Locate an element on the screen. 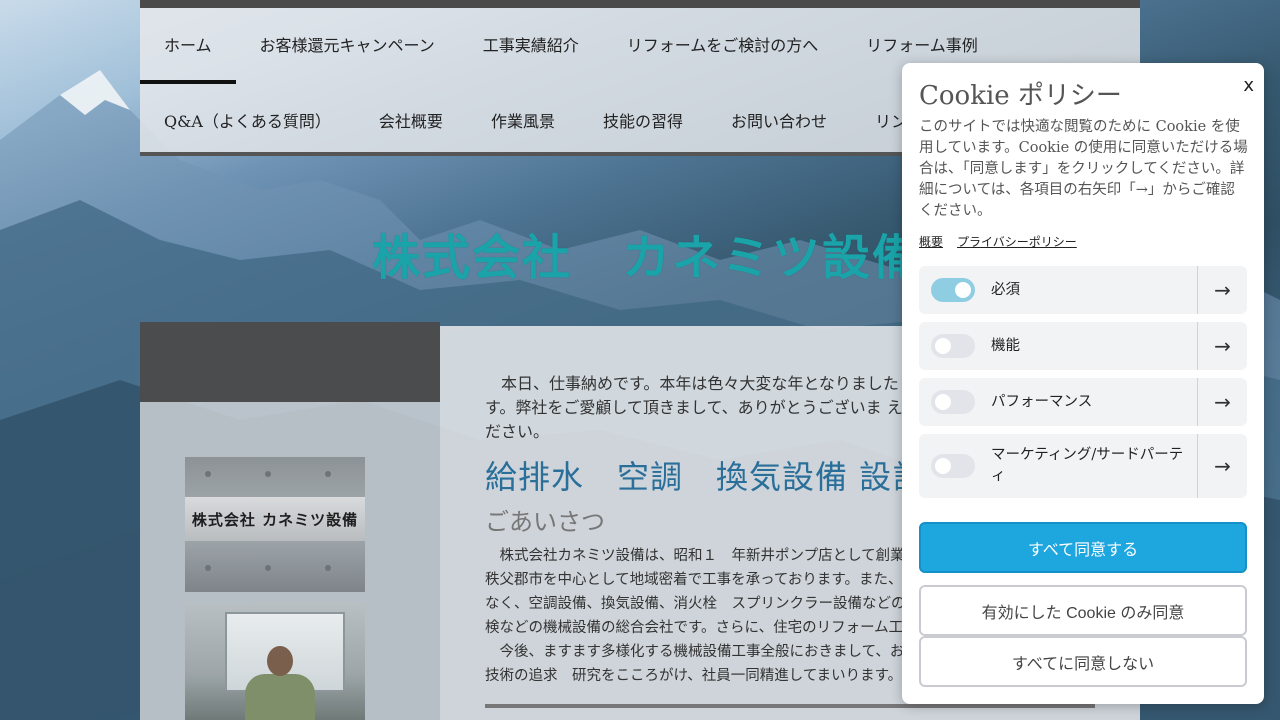 The image size is (1280, 720). cookie-category-marketing: マーケティング/サードパーティ → is located at coordinates (1083, 466).